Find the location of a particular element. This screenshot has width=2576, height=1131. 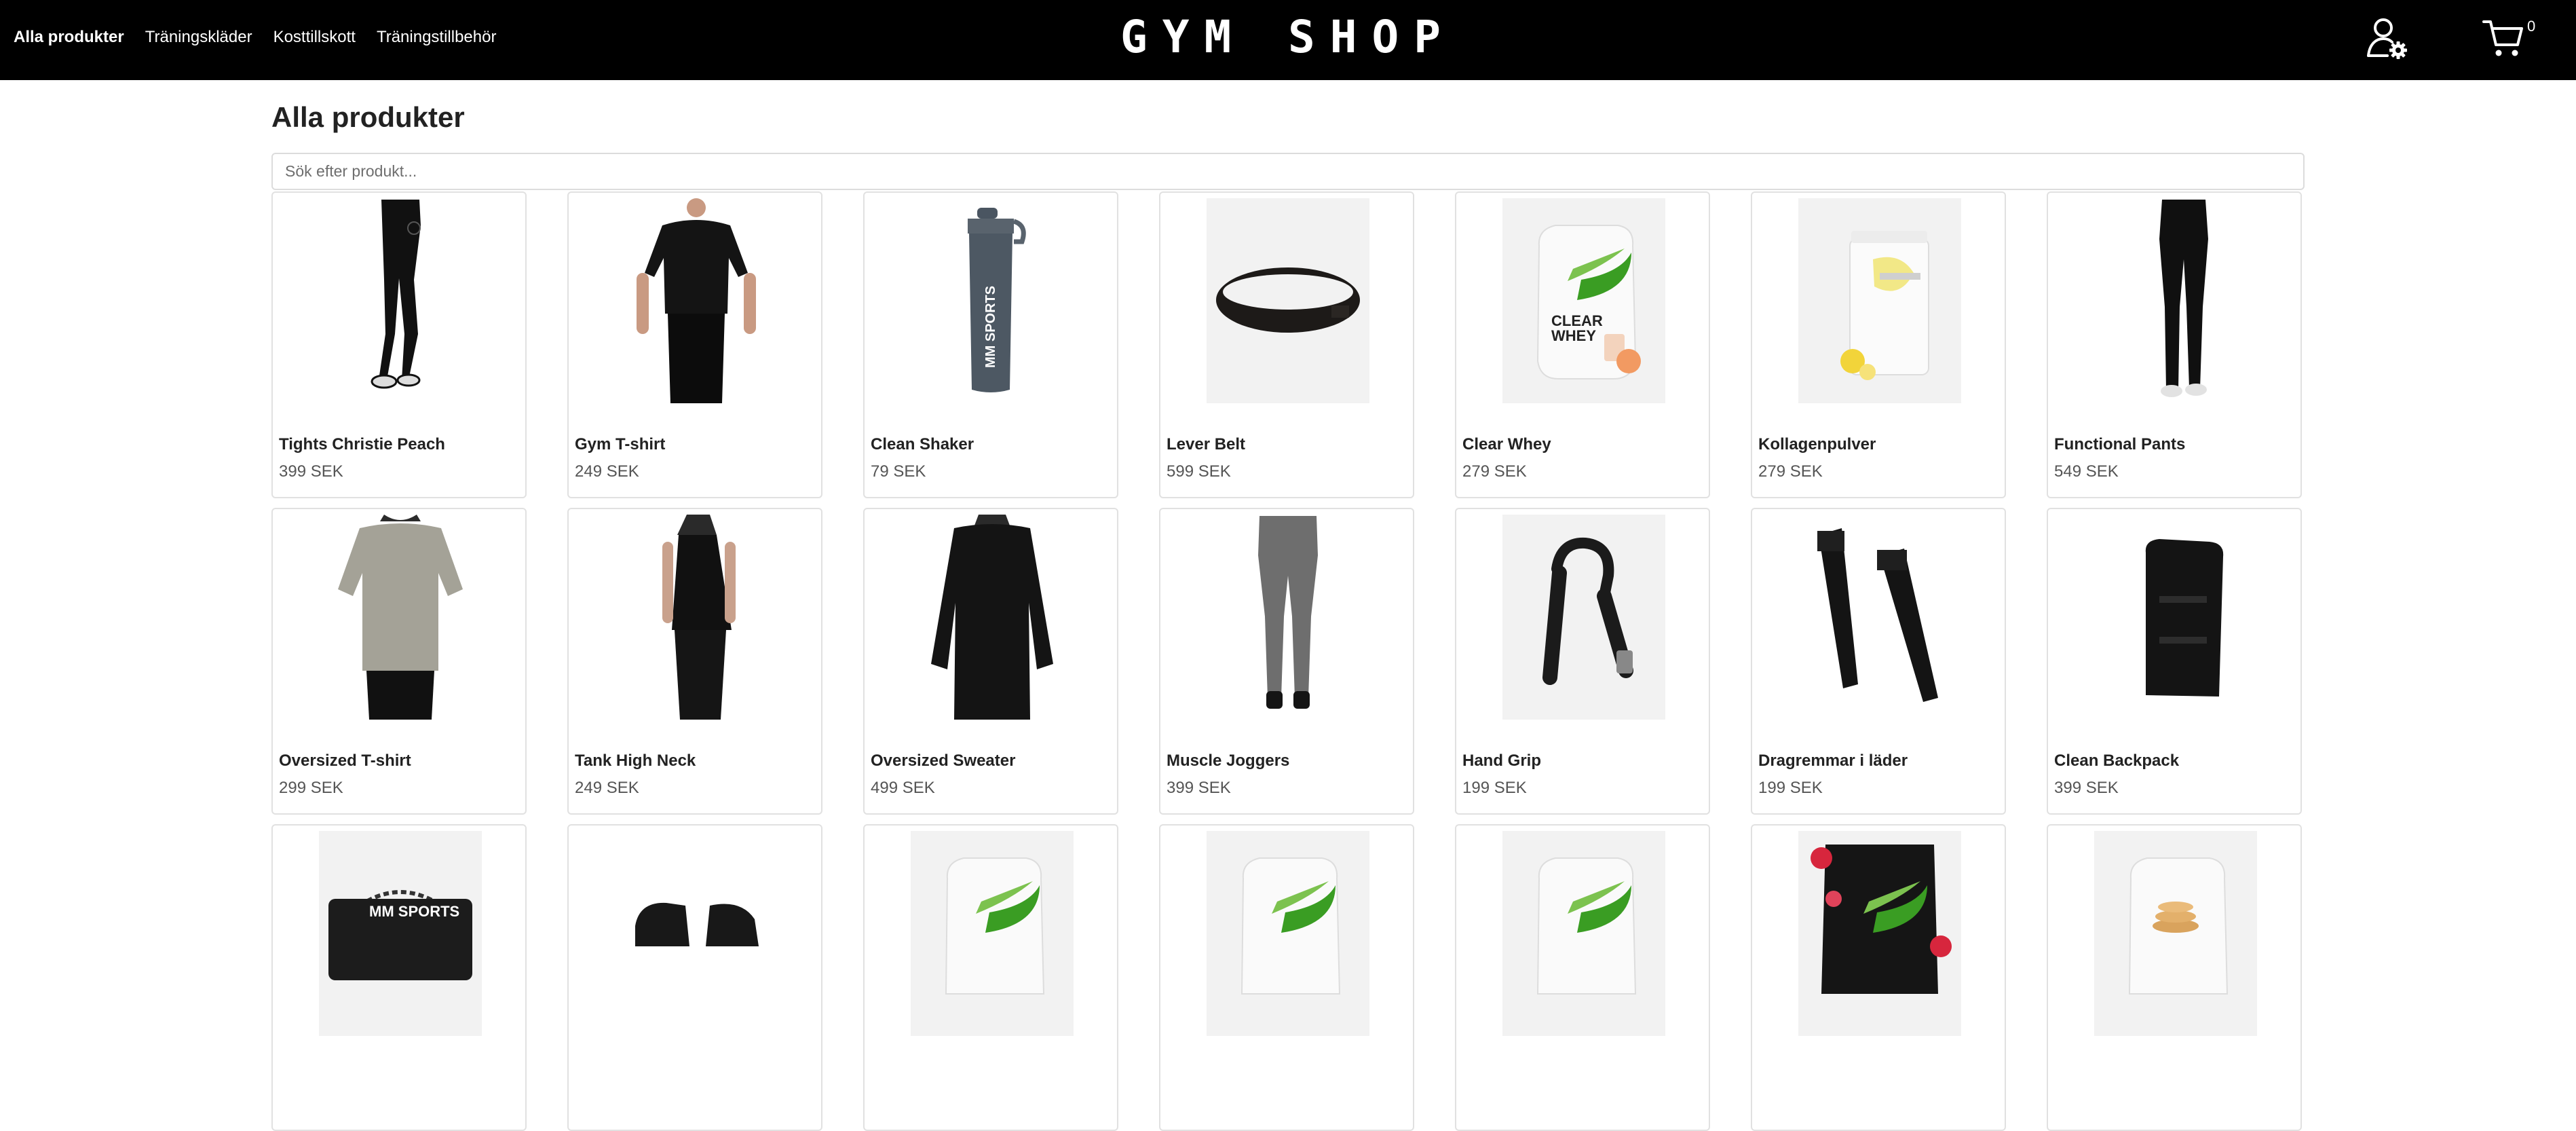

product-card: Hand Grip 199 SEK is located at coordinates (1583, 661).